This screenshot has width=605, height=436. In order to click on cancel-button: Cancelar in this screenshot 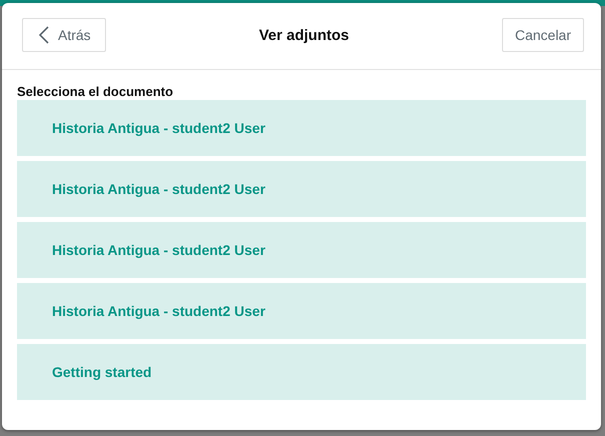, I will do `click(543, 35)`.